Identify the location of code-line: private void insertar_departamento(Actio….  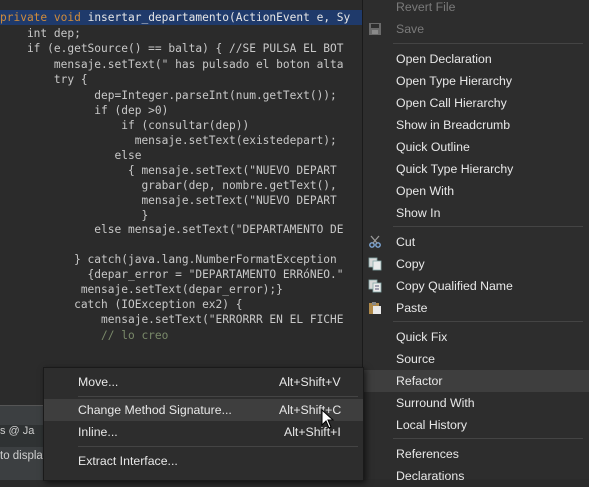
(181, 17).